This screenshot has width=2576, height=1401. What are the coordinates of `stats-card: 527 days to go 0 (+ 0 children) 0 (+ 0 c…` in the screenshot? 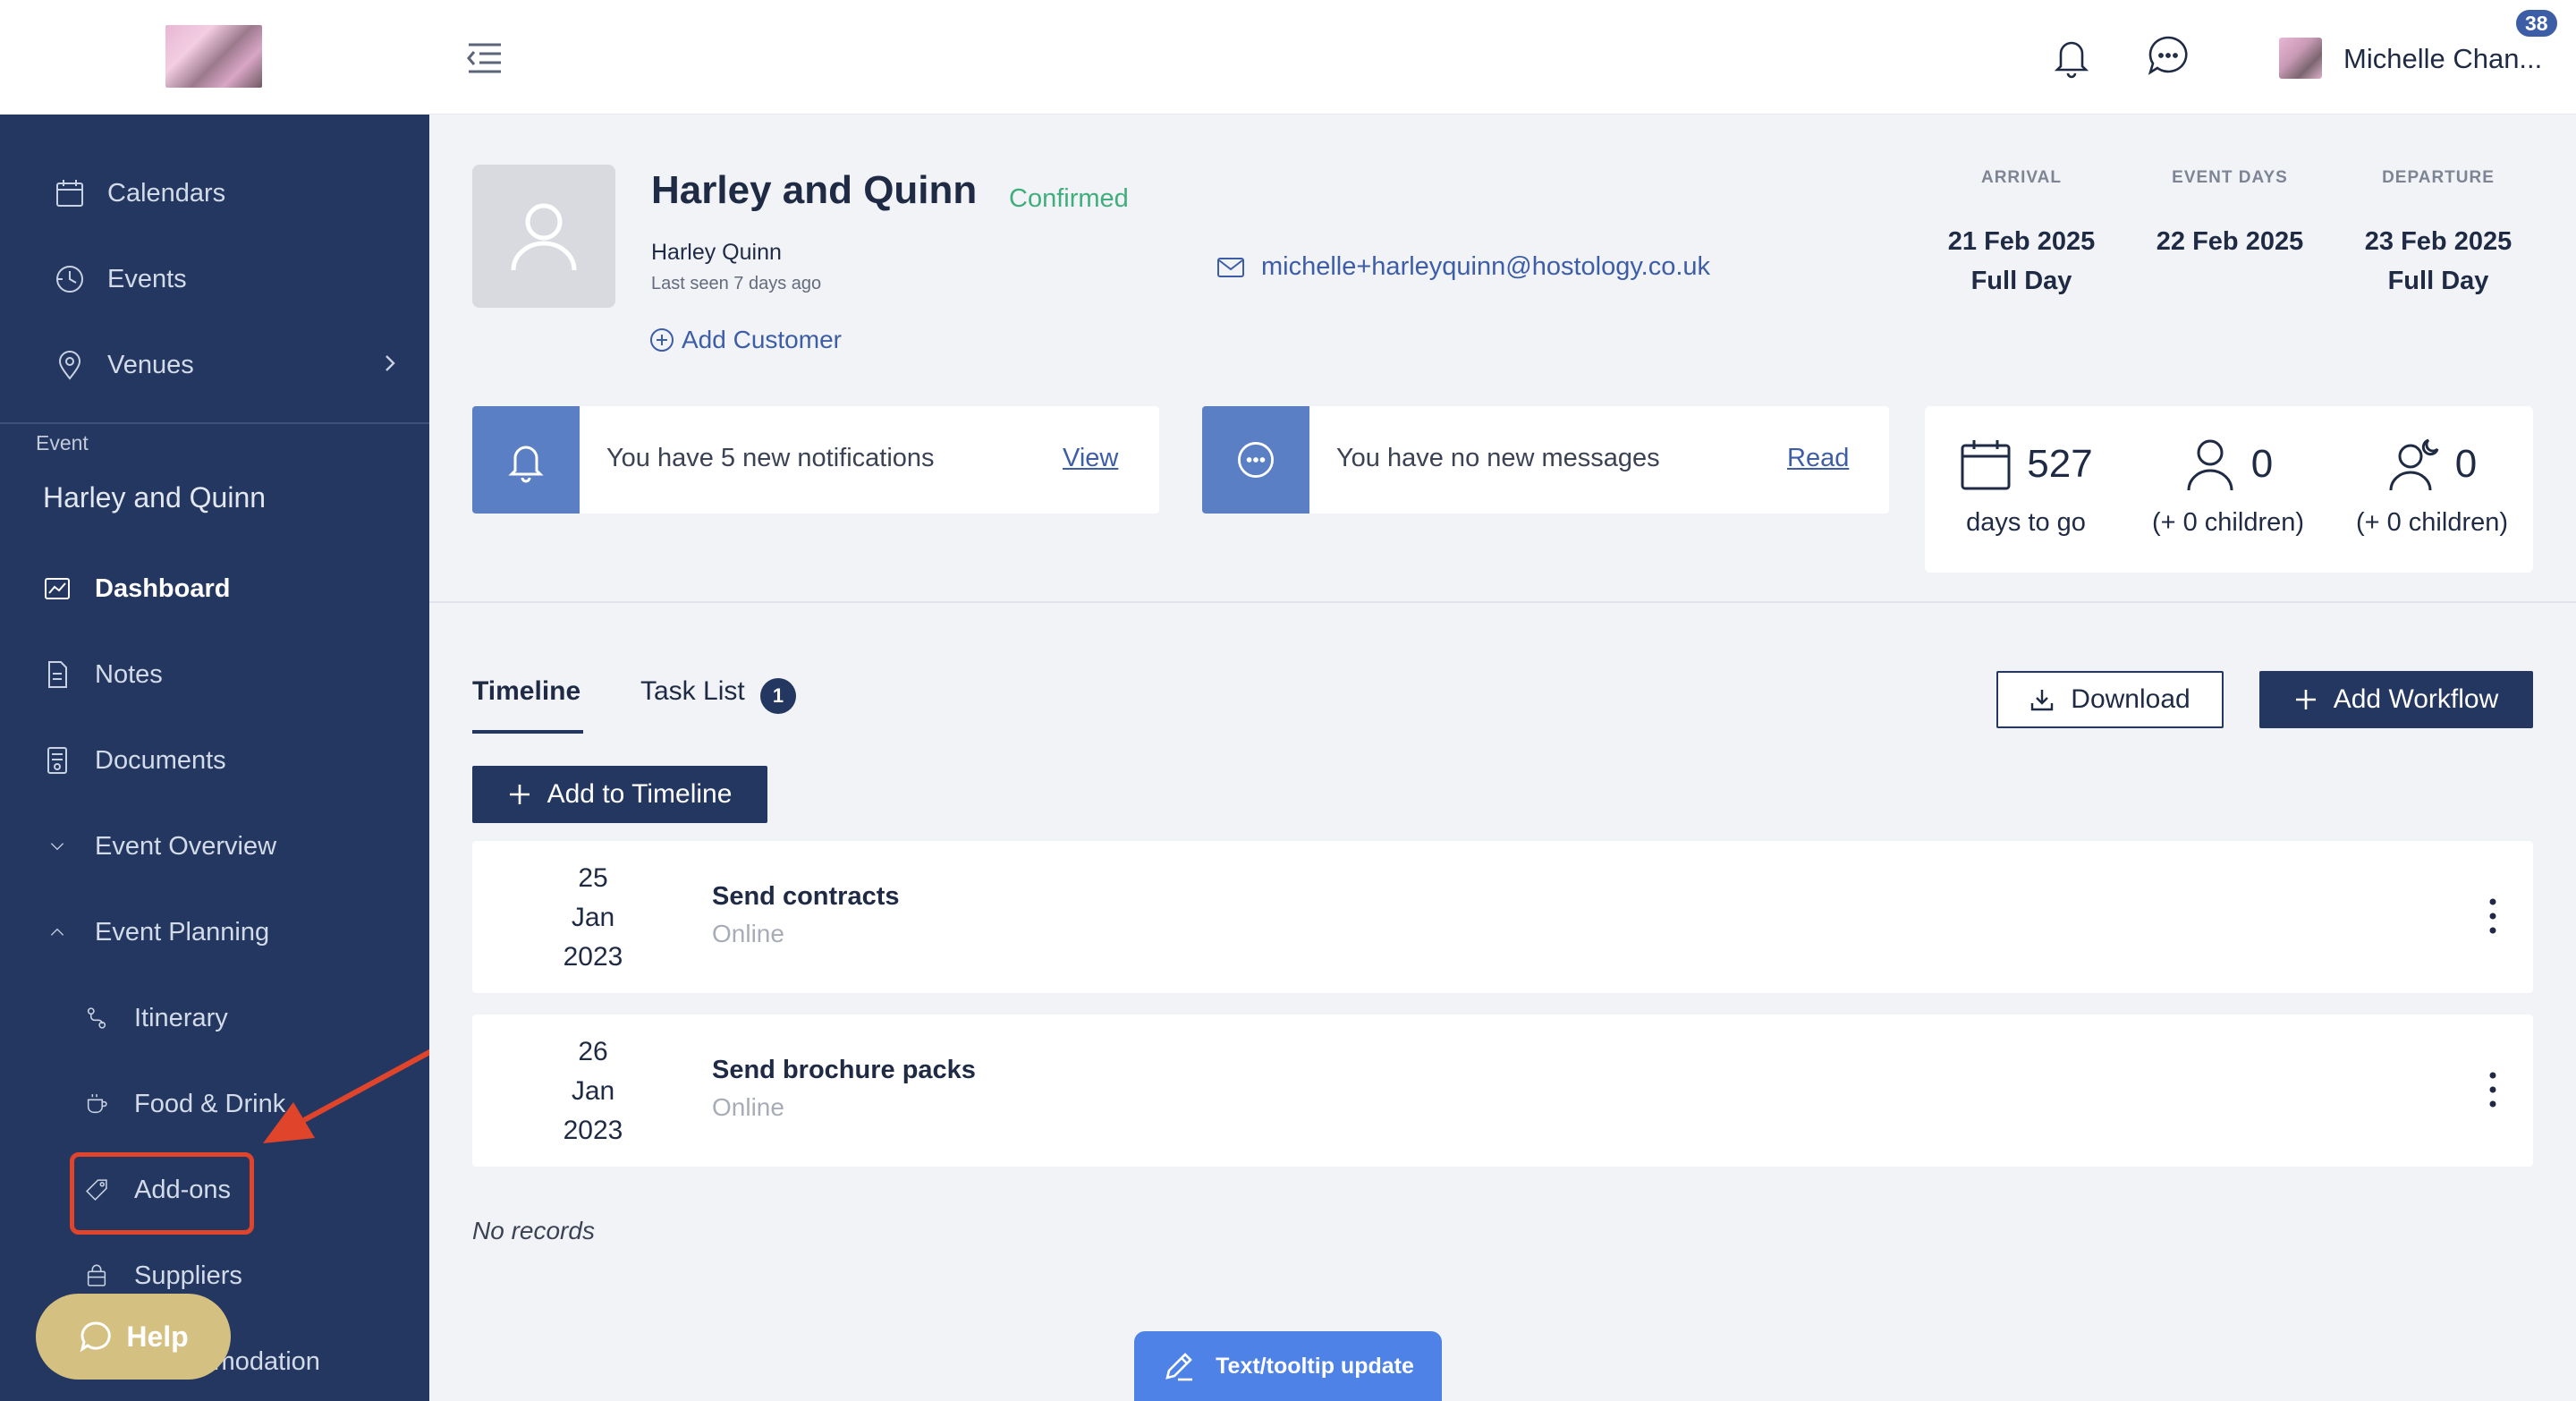 It's located at (2229, 489).